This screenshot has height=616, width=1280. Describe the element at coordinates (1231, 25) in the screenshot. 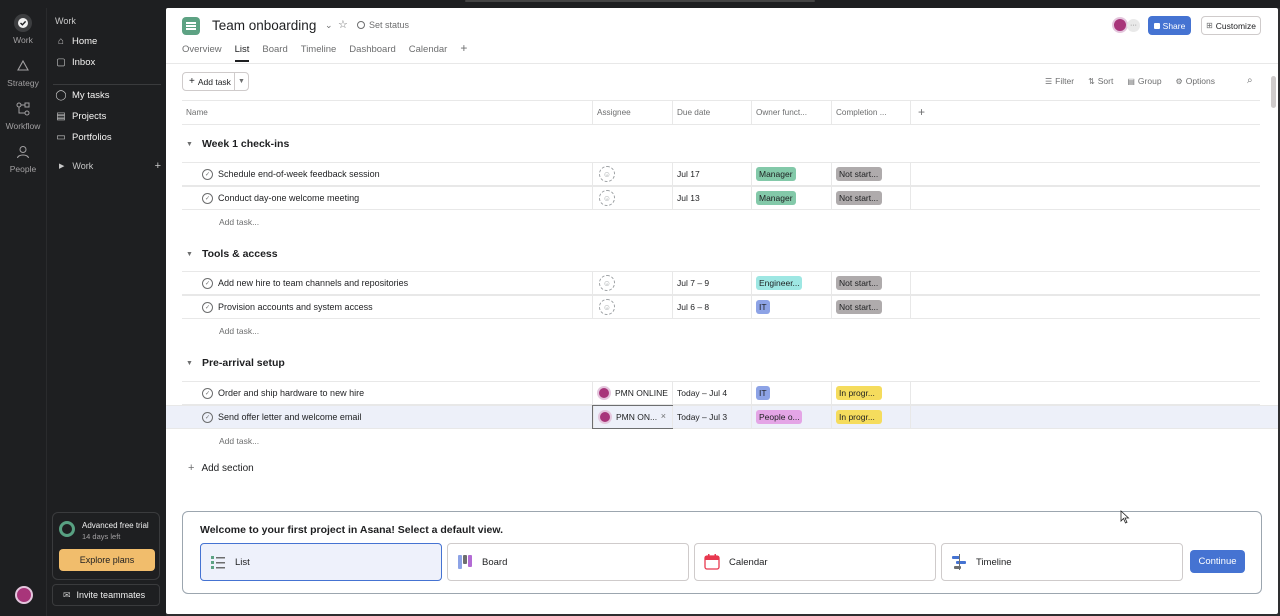

I see `customize-button: ⊞ Customize` at that location.